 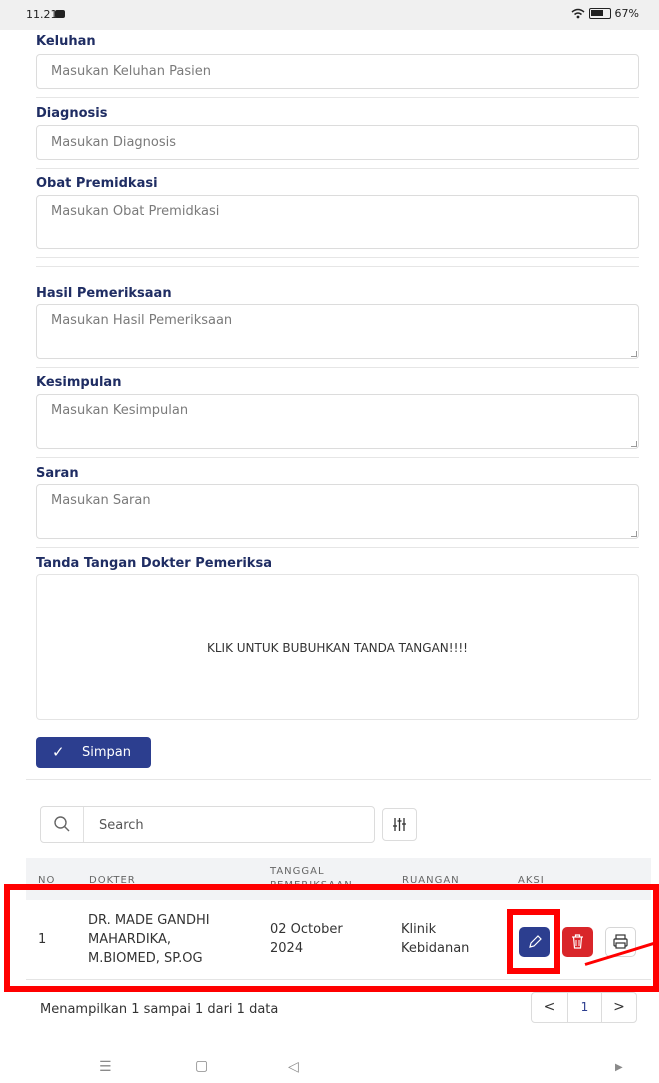 What do you see at coordinates (42, 14) in the screenshot?
I see `status-time: 11.21` at bounding box center [42, 14].